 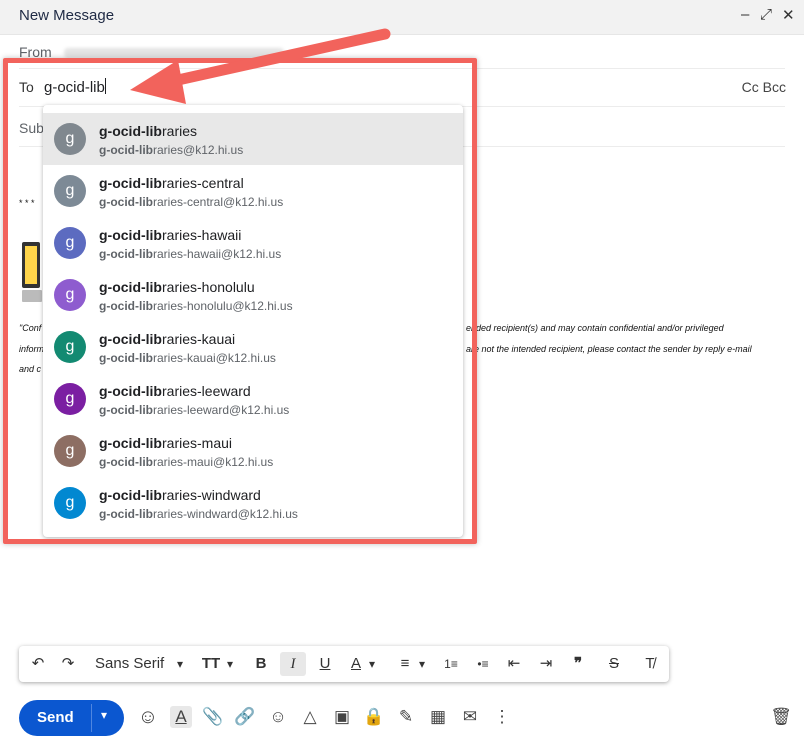 I want to click on send-options-icon: ▾, so click(x=104, y=715).